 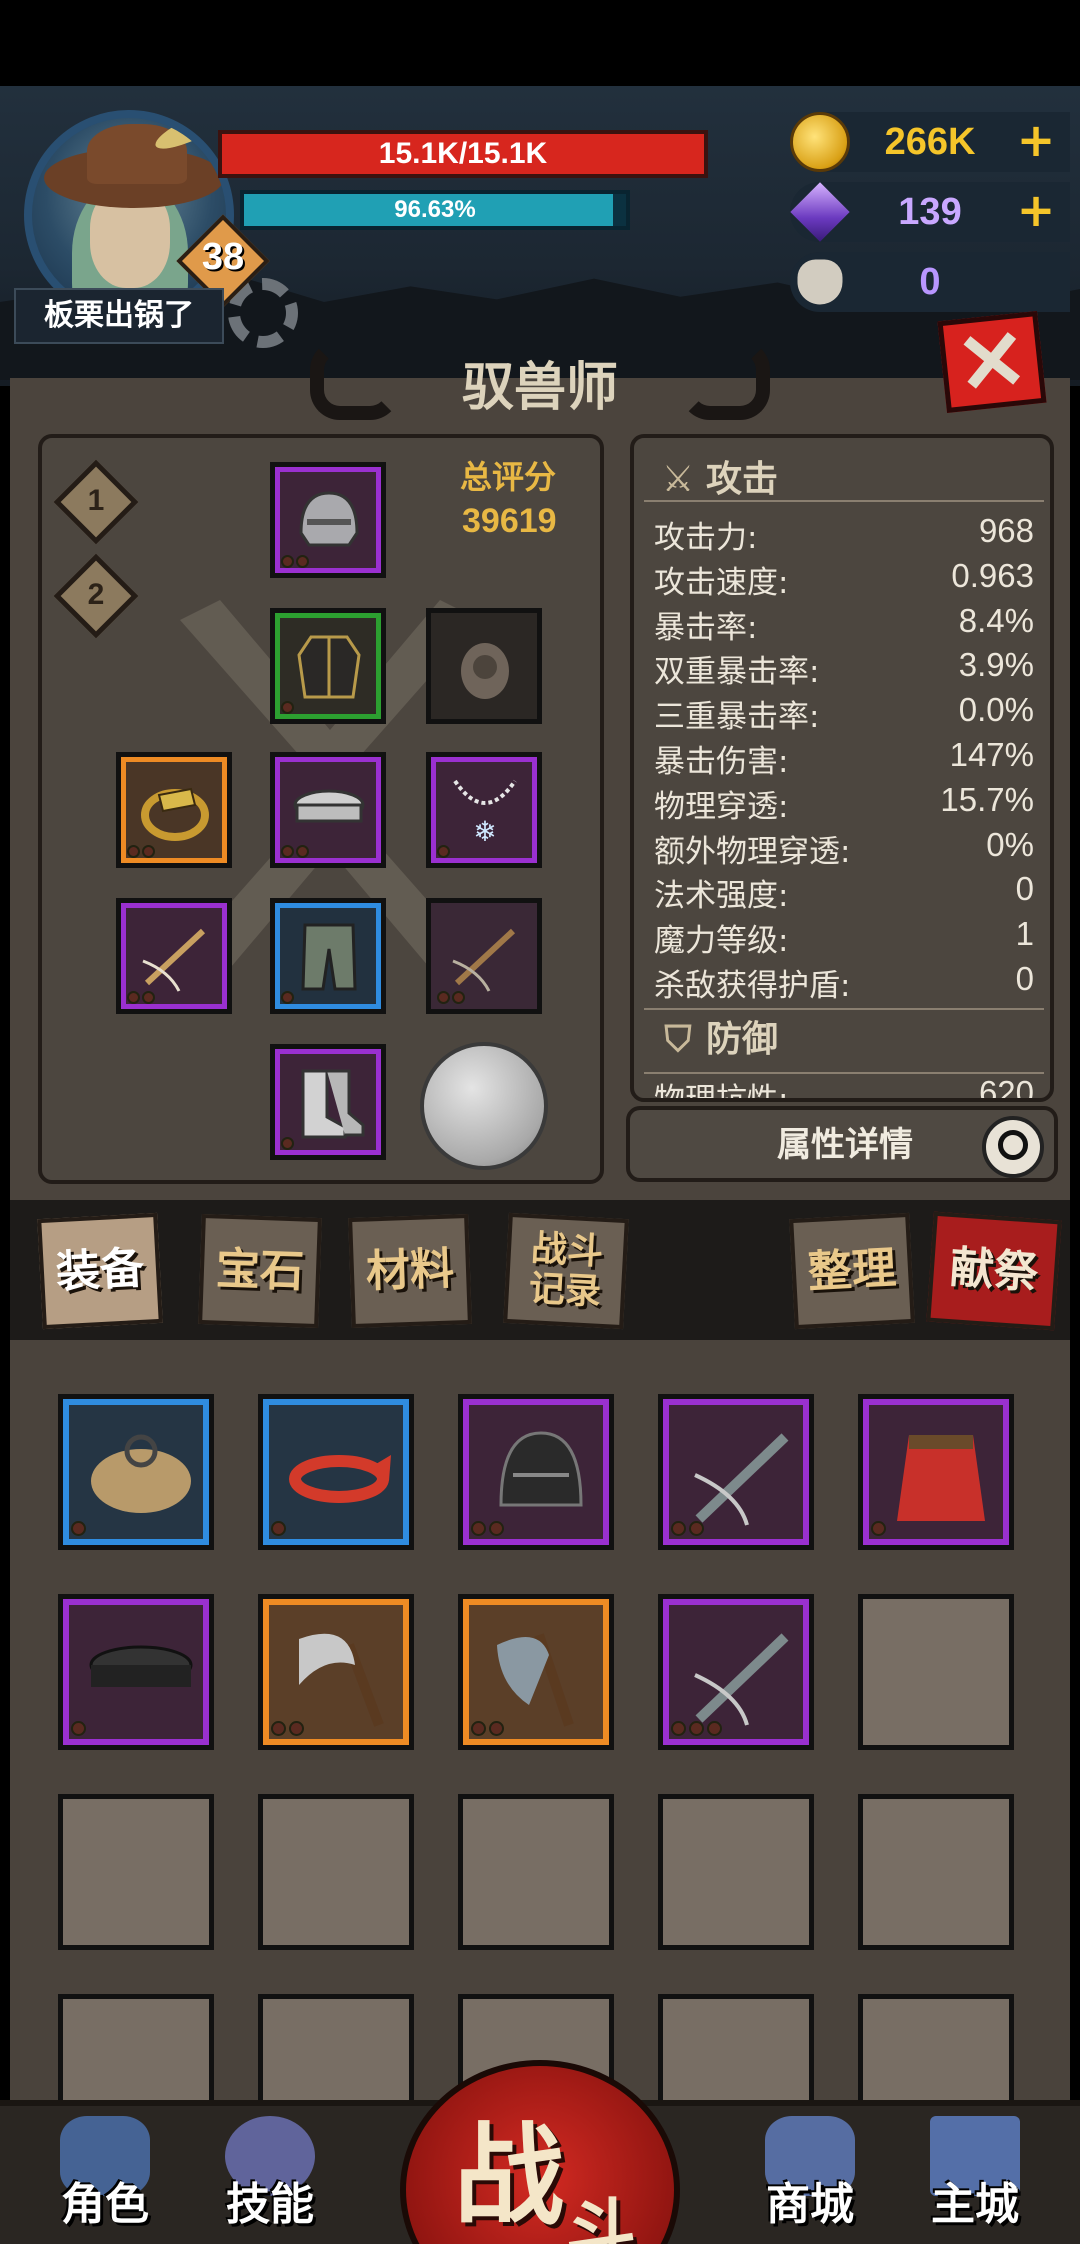 I want to click on sort-button: 整理, so click(x=852, y=1271).